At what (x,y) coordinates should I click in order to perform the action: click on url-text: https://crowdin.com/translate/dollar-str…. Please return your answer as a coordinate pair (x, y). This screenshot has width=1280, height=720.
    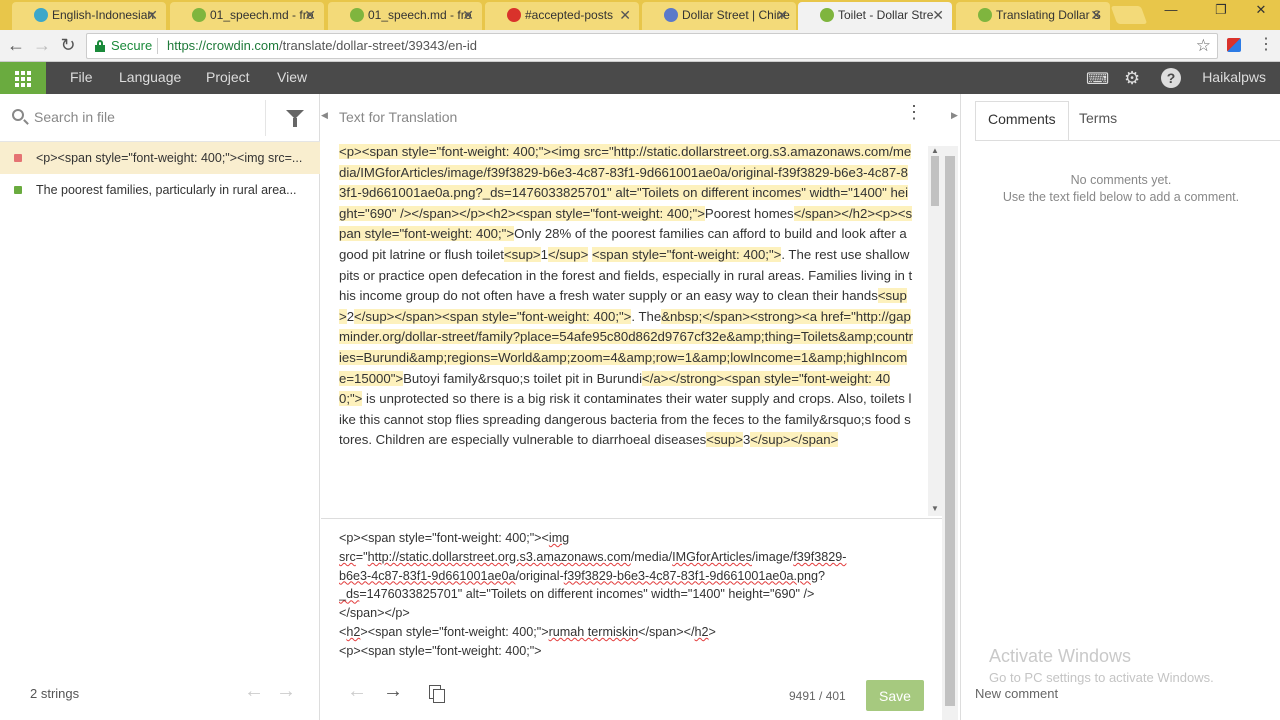
    Looking at the image, I should click on (322, 45).